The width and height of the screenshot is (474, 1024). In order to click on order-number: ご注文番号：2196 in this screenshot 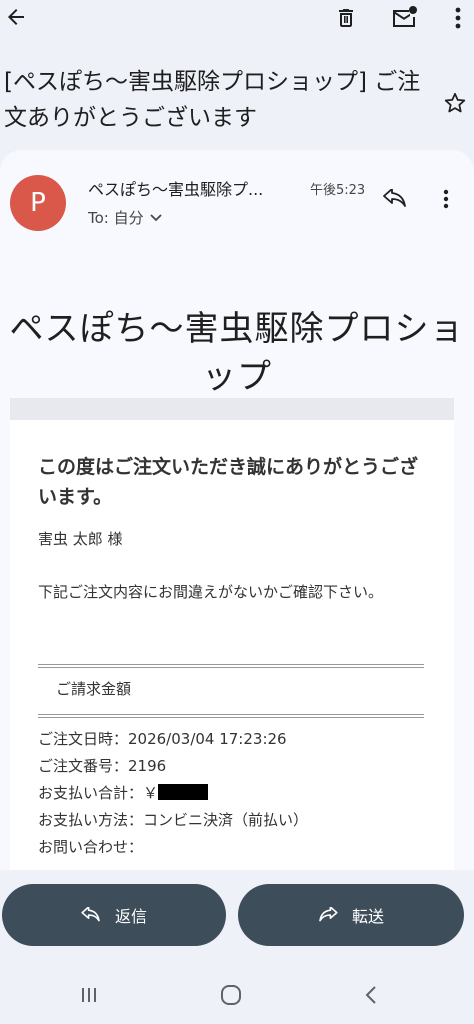, I will do `click(102, 766)`.